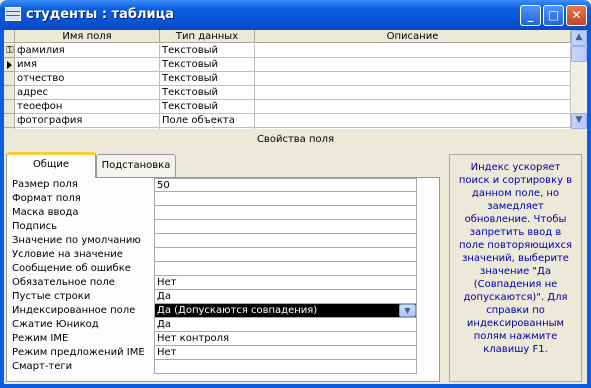 This screenshot has width=591, height=388. What do you see at coordinates (579, 79) in the screenshot?
I see `grid-vertical-scrollbar: ▲ ▼` at bounding box center [579, 79].